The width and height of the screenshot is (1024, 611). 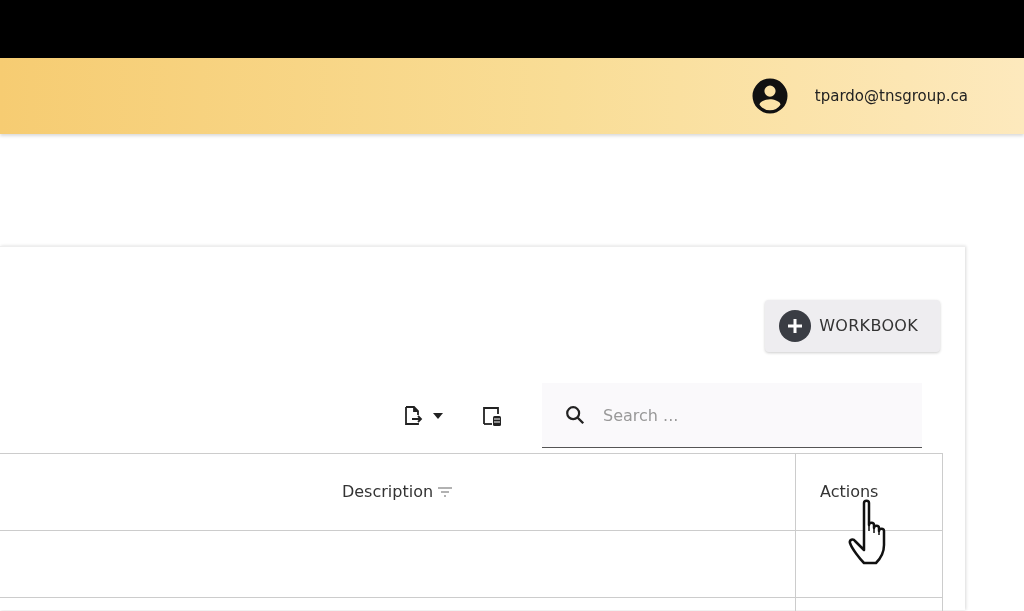 What do you see at coordinates (891, 96) in the screenshot?
I see `user-email: tpardo@tnsgroup.ca` at bounding box center [891, 96].